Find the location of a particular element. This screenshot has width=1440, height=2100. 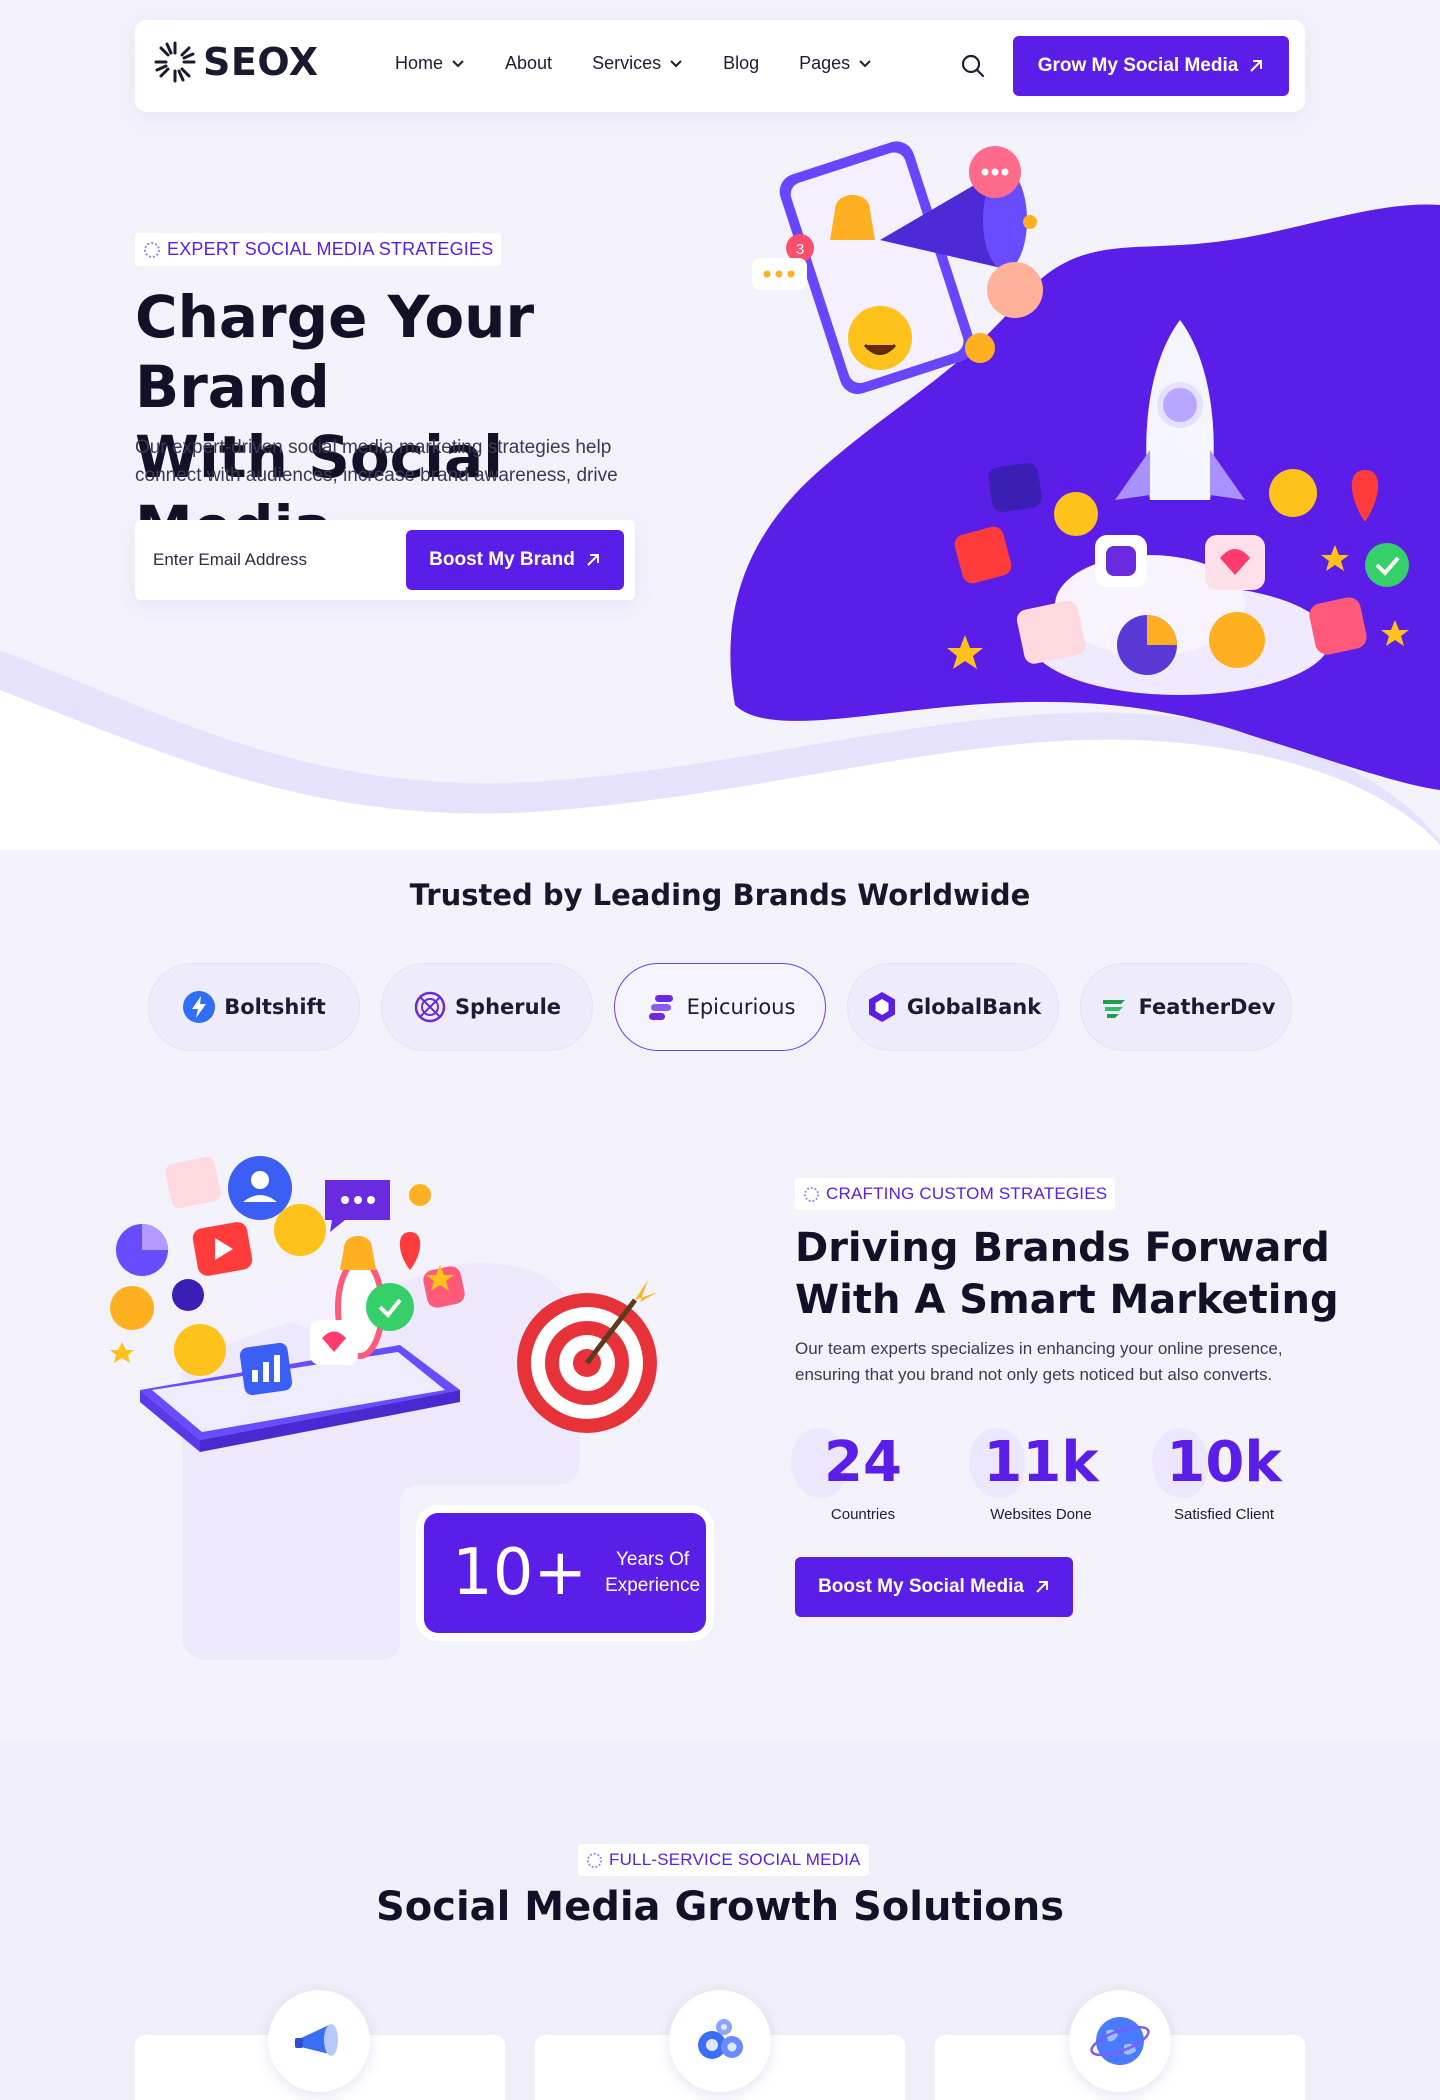

stack-icon is located at coordinates (660, 1007).